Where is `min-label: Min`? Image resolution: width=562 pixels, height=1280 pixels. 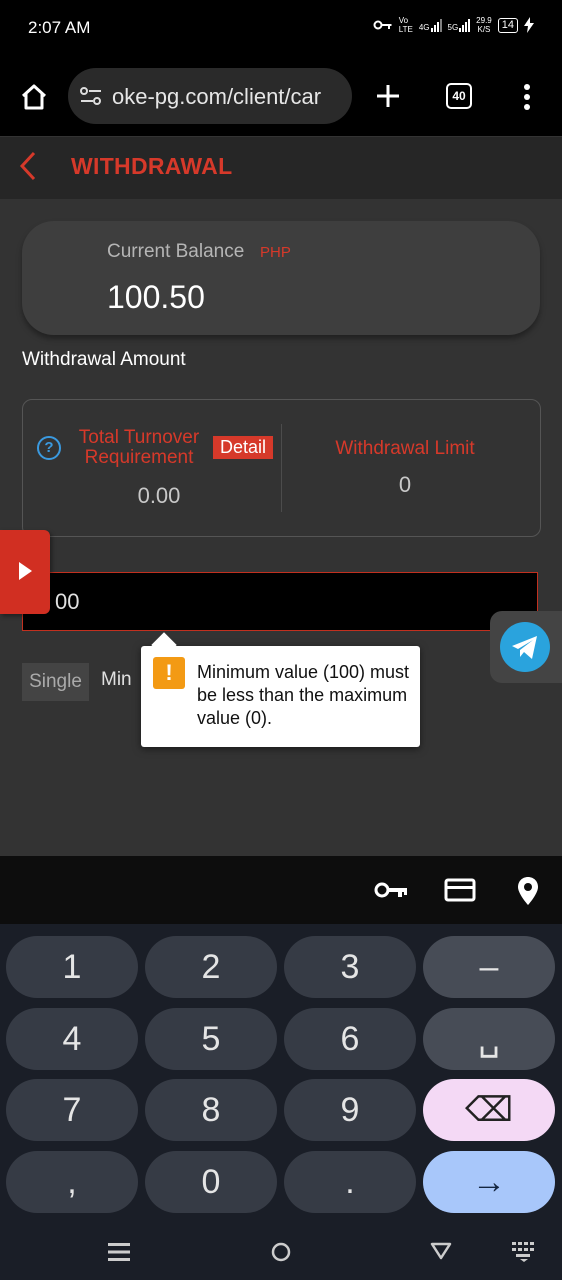 min-label: Min is located at coordinates (116, 679).